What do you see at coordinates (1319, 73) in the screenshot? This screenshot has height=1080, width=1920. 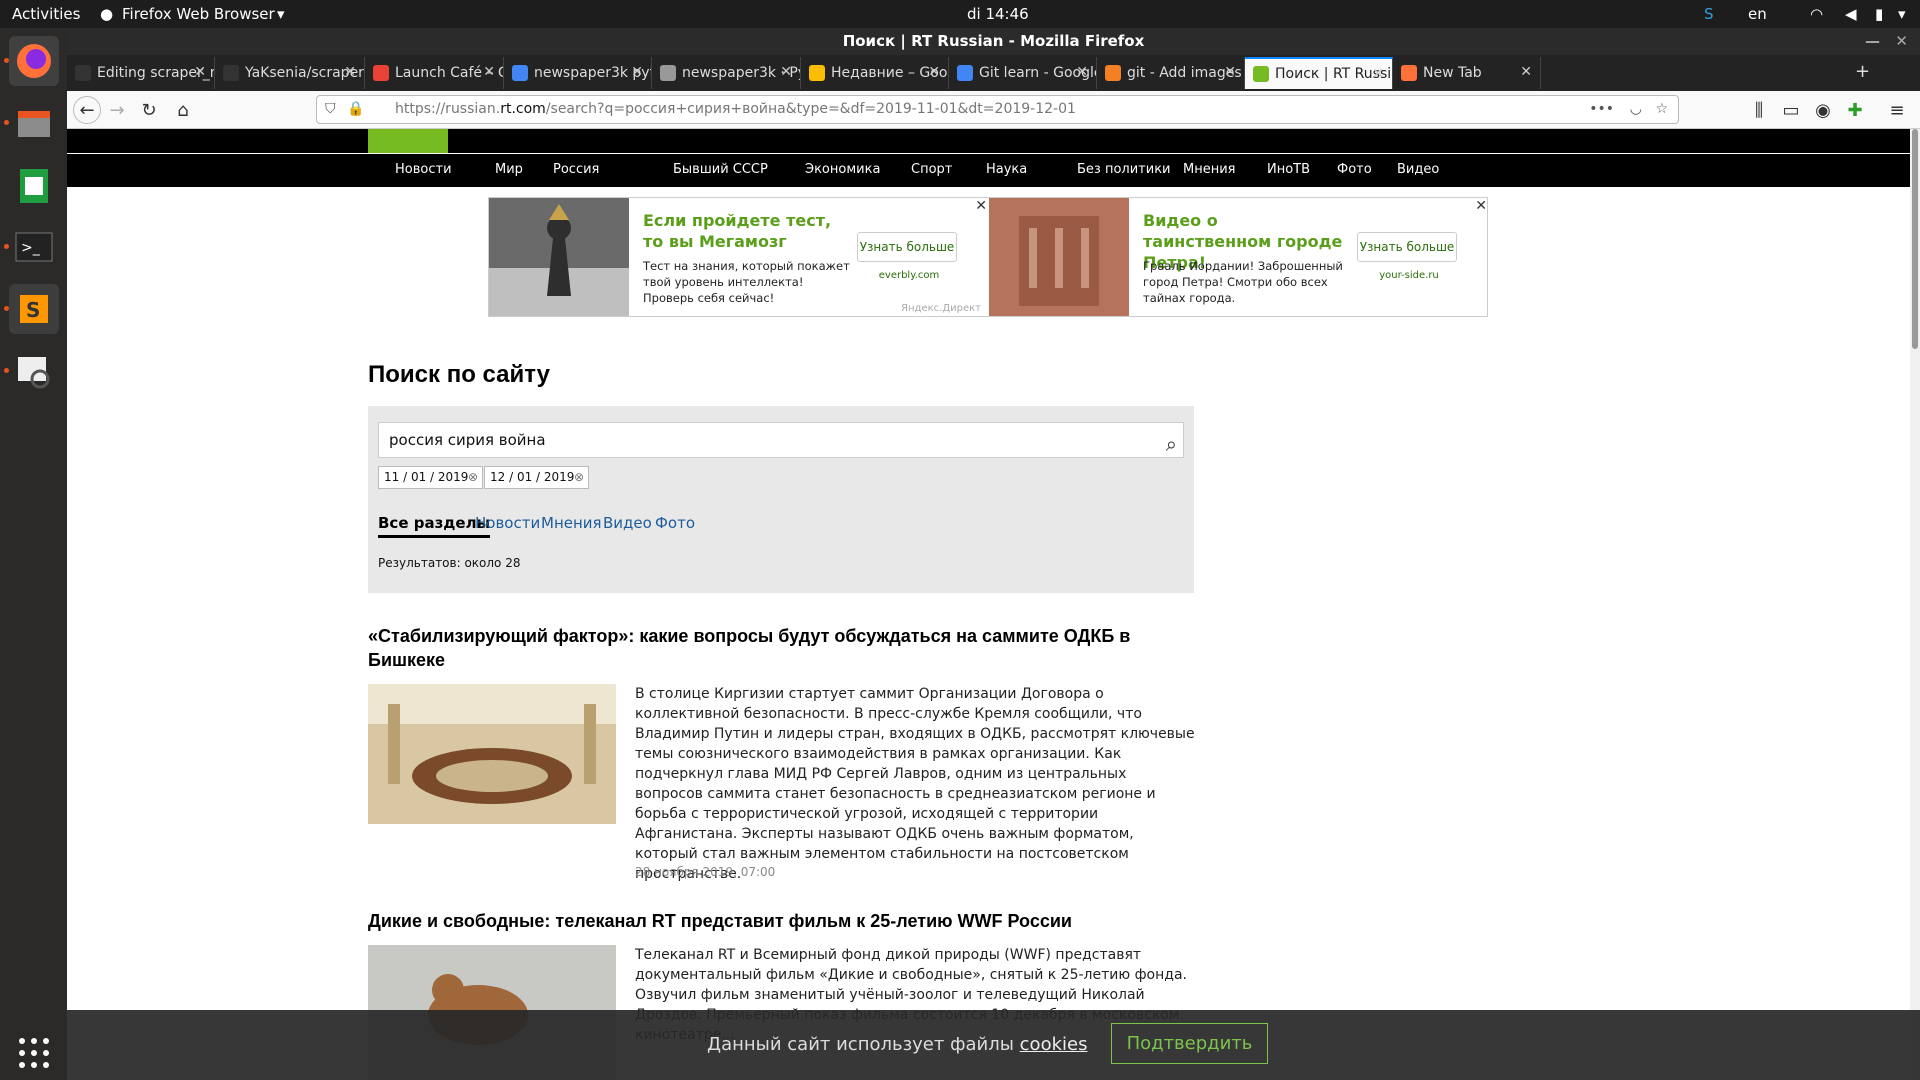 I see `browser-tab: Поиск | RT Russian✕` at bounding box center [1319, 73].